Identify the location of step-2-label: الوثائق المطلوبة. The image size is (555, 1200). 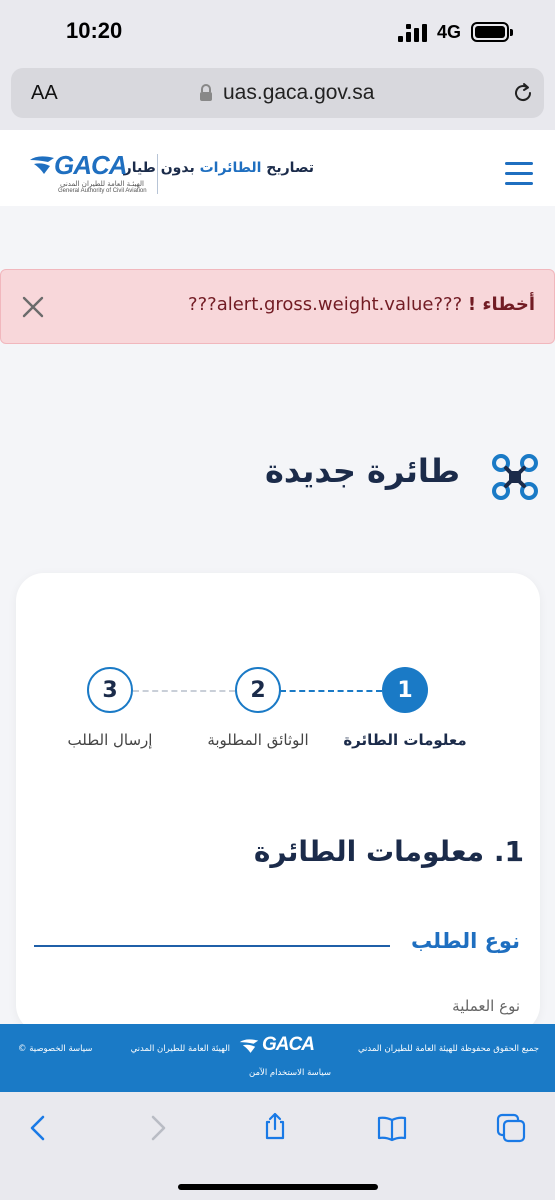
(258, 740).